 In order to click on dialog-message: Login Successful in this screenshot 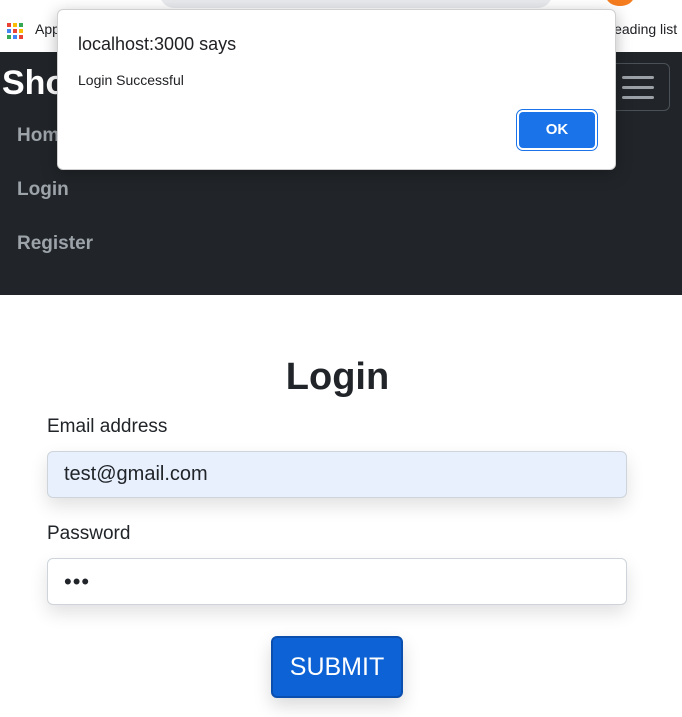, I will do `click(131, 80)`.